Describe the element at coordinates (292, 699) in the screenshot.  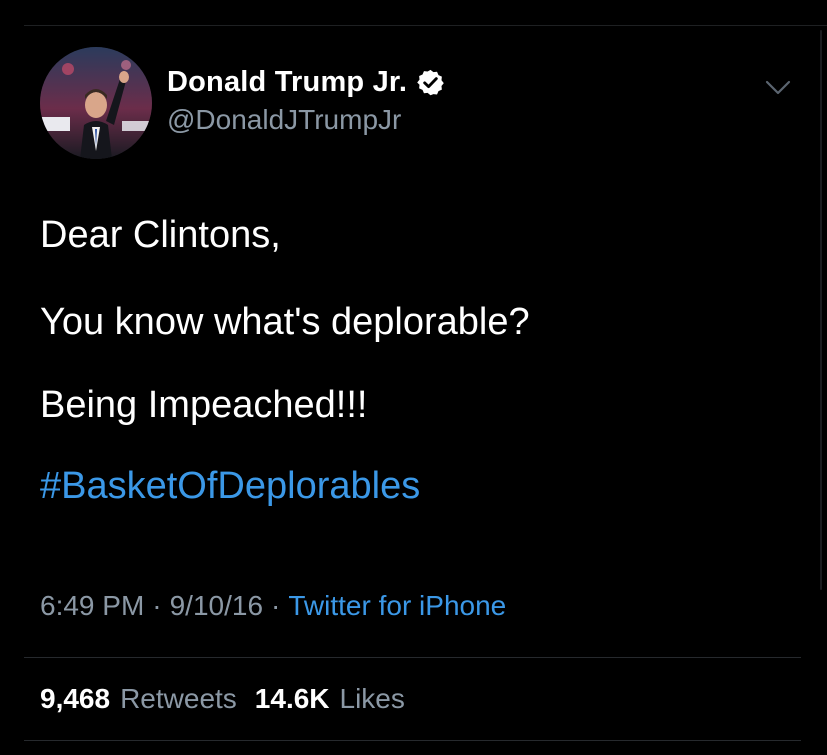
I see `likes-count: 14.6K` at that location.